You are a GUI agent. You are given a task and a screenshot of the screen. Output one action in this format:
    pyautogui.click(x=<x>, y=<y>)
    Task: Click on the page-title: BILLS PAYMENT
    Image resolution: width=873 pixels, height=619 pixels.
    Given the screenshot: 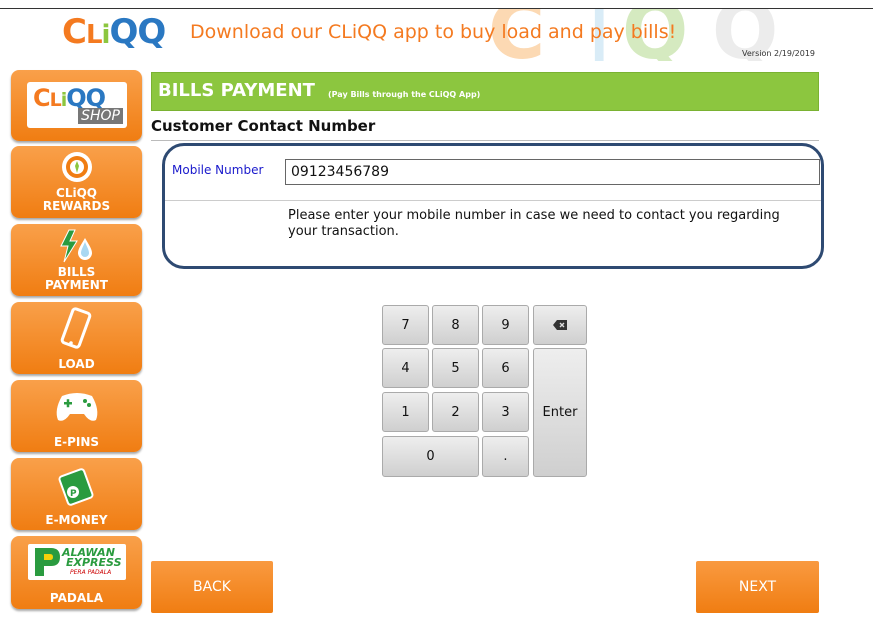 What is the action you would take?
    pyautogui.click(x=236, y=90)
    